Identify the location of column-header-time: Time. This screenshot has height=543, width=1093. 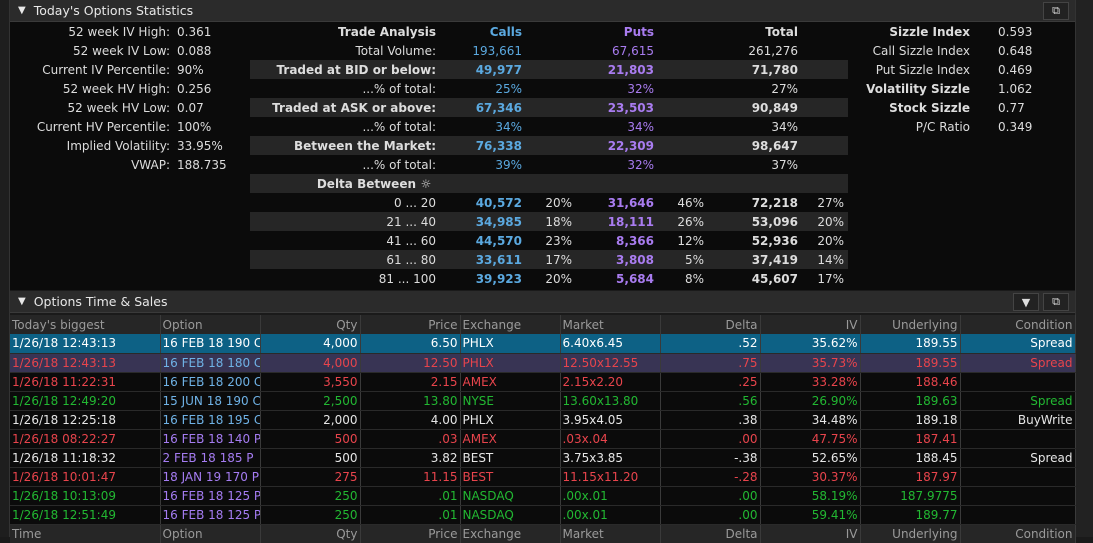
(85, 533).